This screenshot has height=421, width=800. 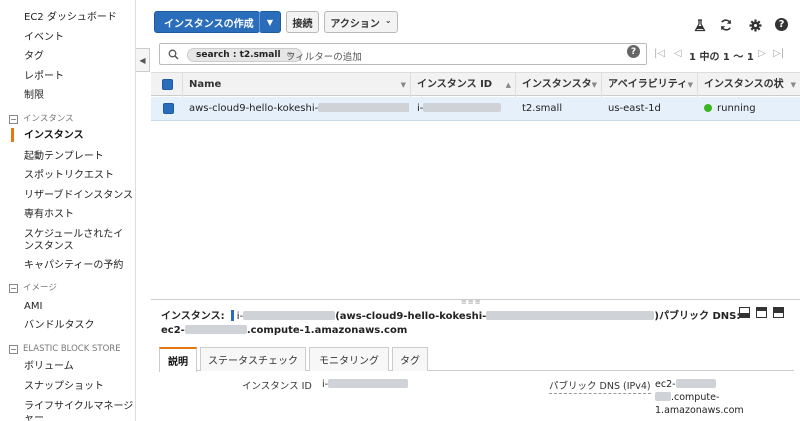 What do you see at coordinates (49, 366) in the screenshot?
I see `sidebar-item-volumes: ボリューム` at bounding box center [49, 366].